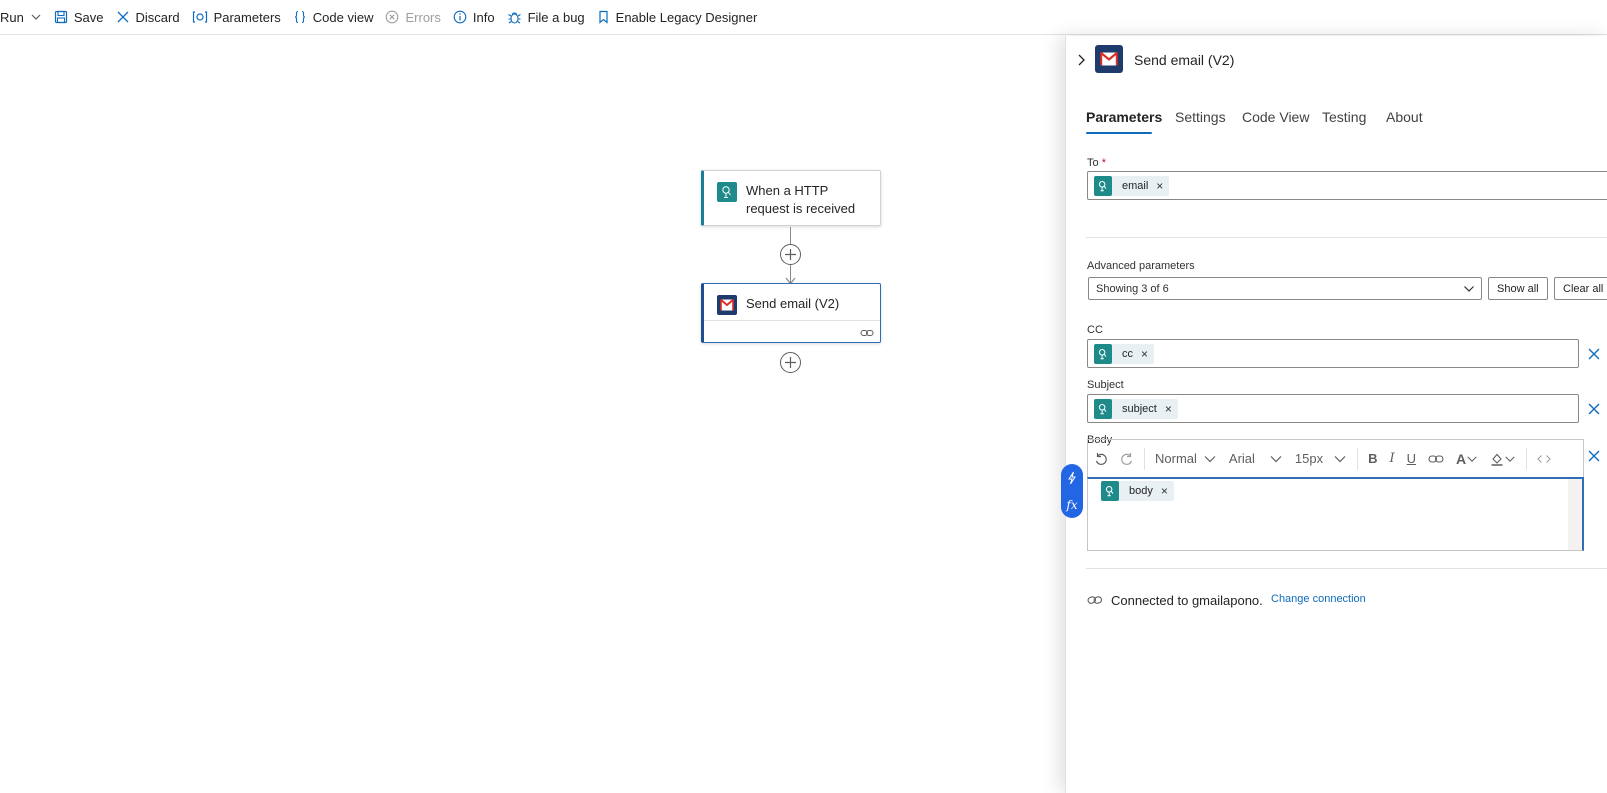  Describe the element at coordinates (791, 313) in the screenshot. I see `send-email-node: Send email (V2)` at that location.